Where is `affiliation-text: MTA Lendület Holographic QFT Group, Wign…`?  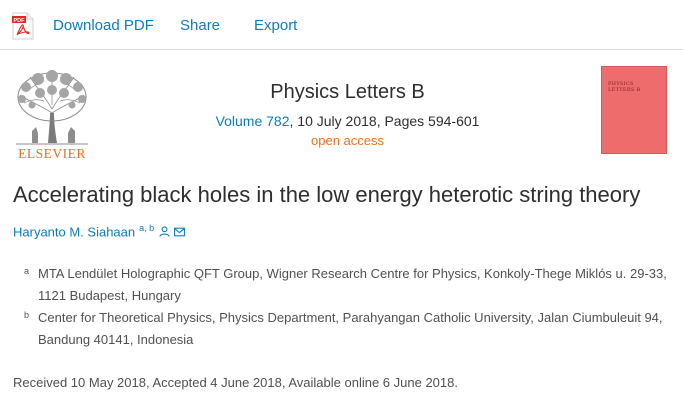 affiliation-text: MTA Lendület Holographic QFT Group, Wign… is located at coordinates (352, 284).